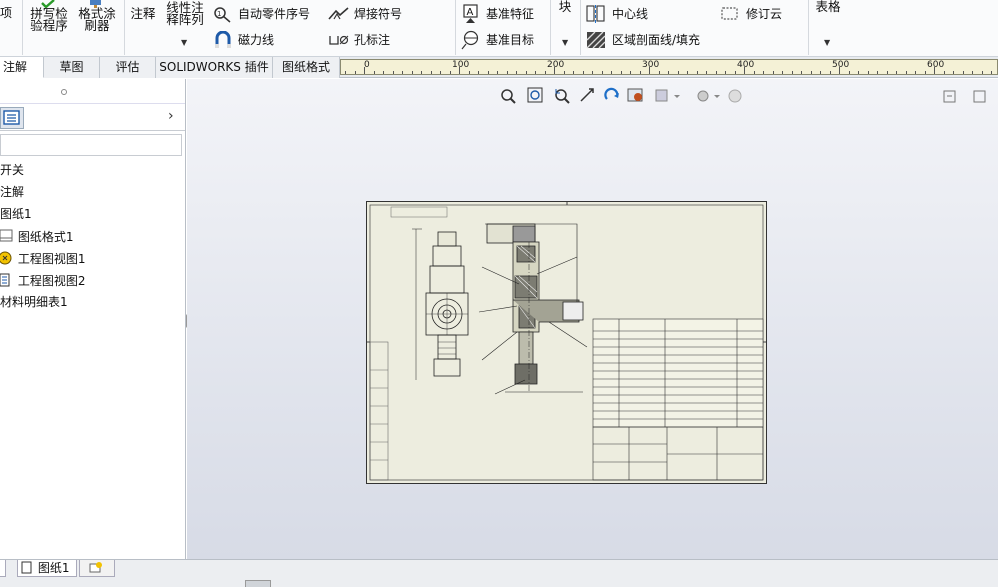 This screenshot has height=587, width=998. I want to click on tab-sheet-format: 图纸格式, so click(306, 67).